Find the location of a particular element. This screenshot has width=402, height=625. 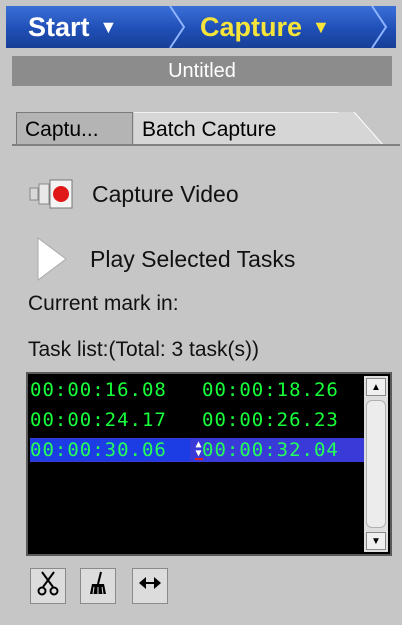

mark-out-time: 00:00:26.23 is located at coordinates (270, 420).